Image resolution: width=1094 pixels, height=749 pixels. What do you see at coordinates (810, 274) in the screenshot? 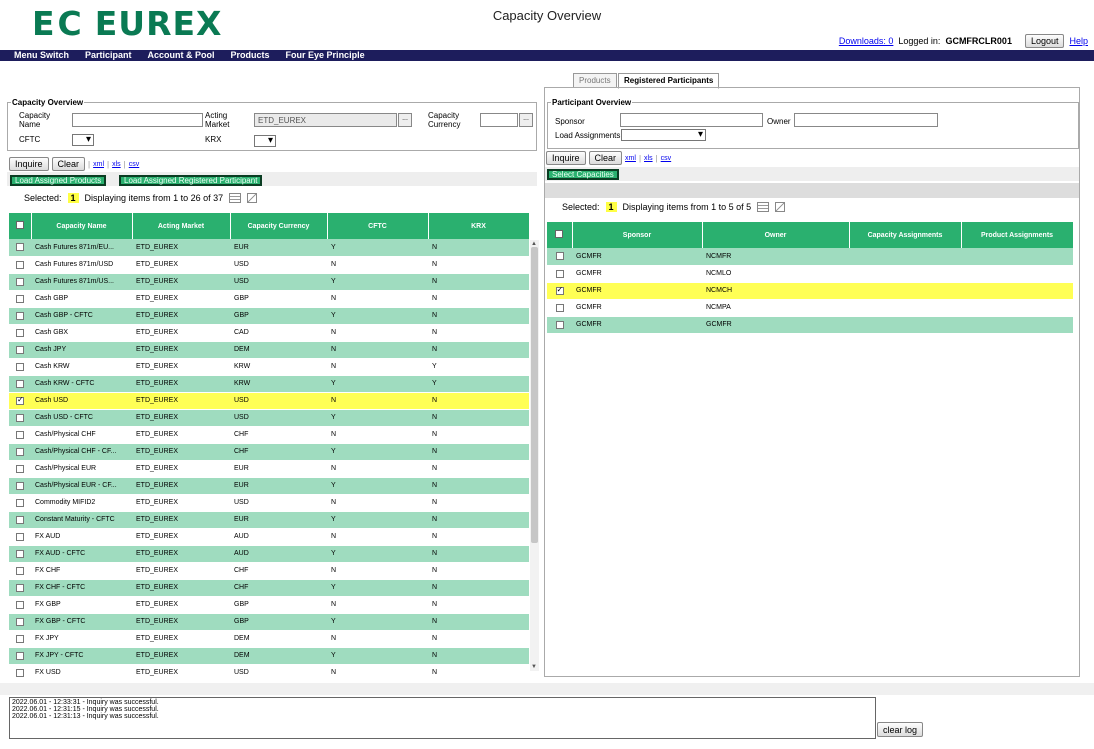
I see `participant-row: GCMFR NCMLO` at bounding box center [810, 274].